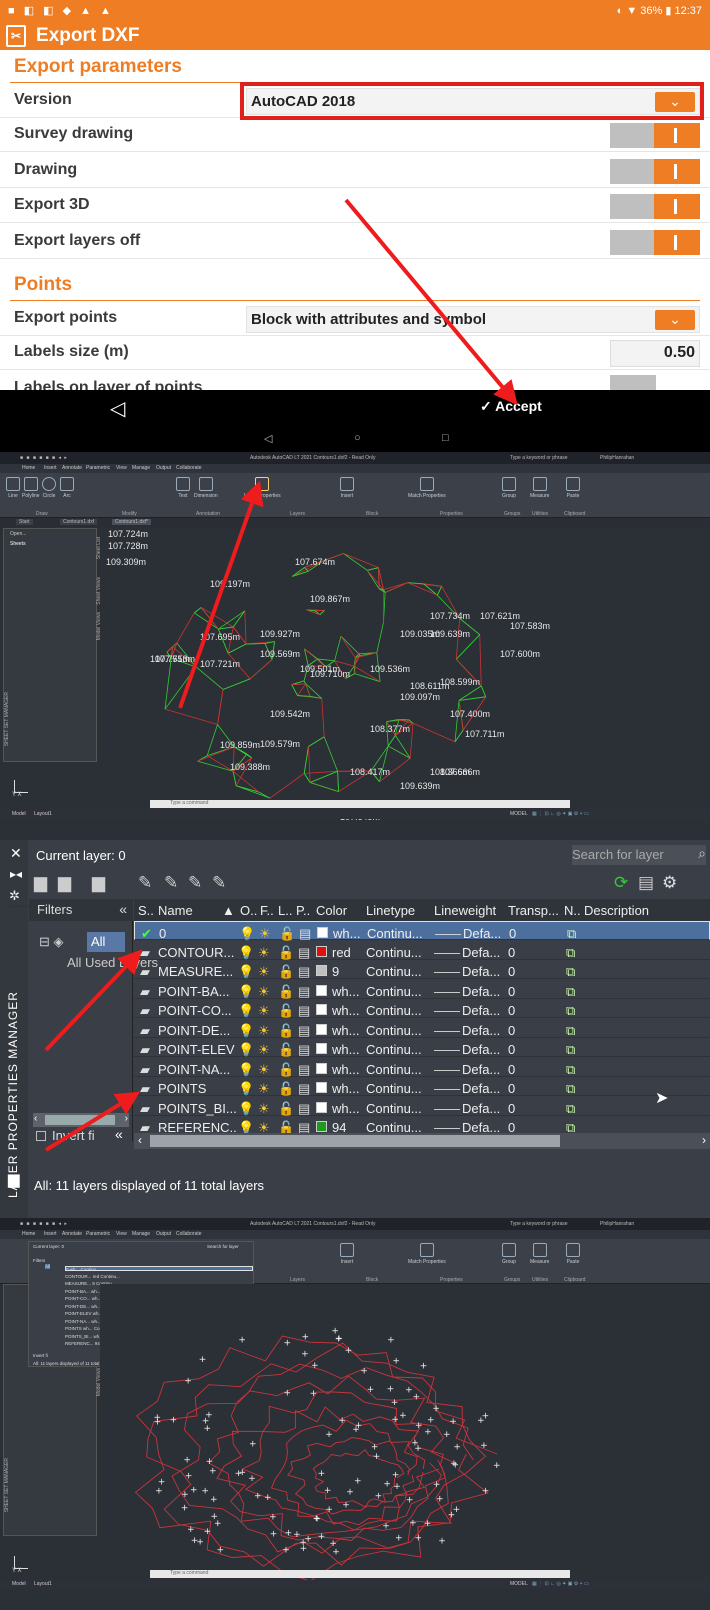 The height and width of the screenshot is (1610, 710). I want to click on export-layers-off-toggle, so click(655, 242).